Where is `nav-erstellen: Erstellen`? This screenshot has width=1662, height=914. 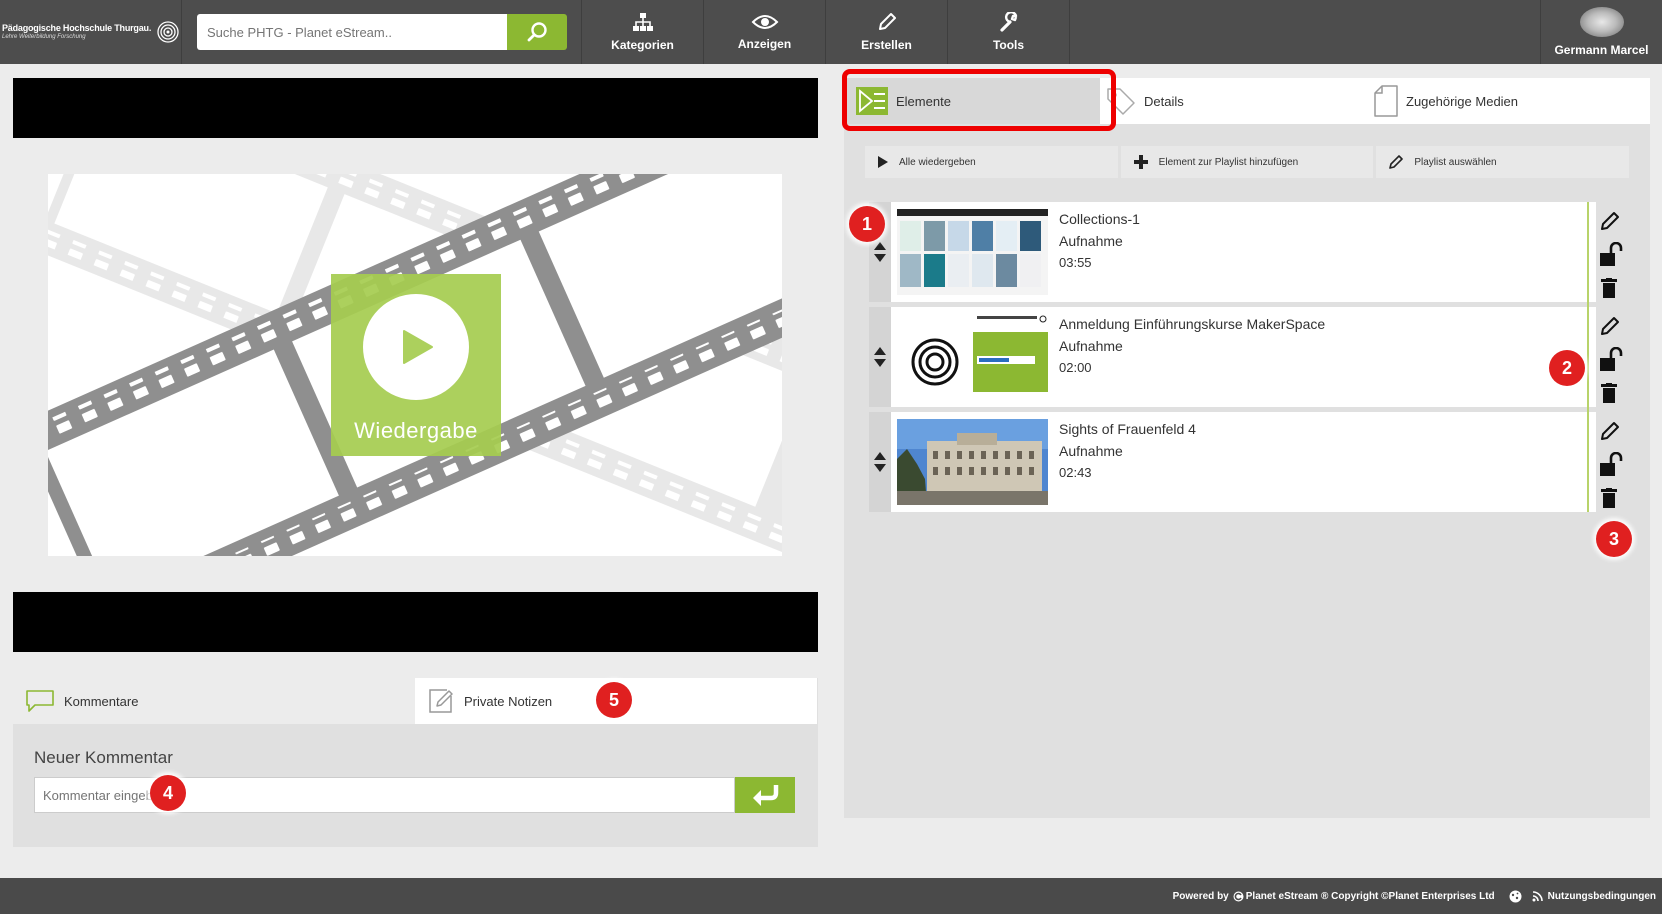
nav-erstellen: Erstellen is located at coordinates (887, 32).